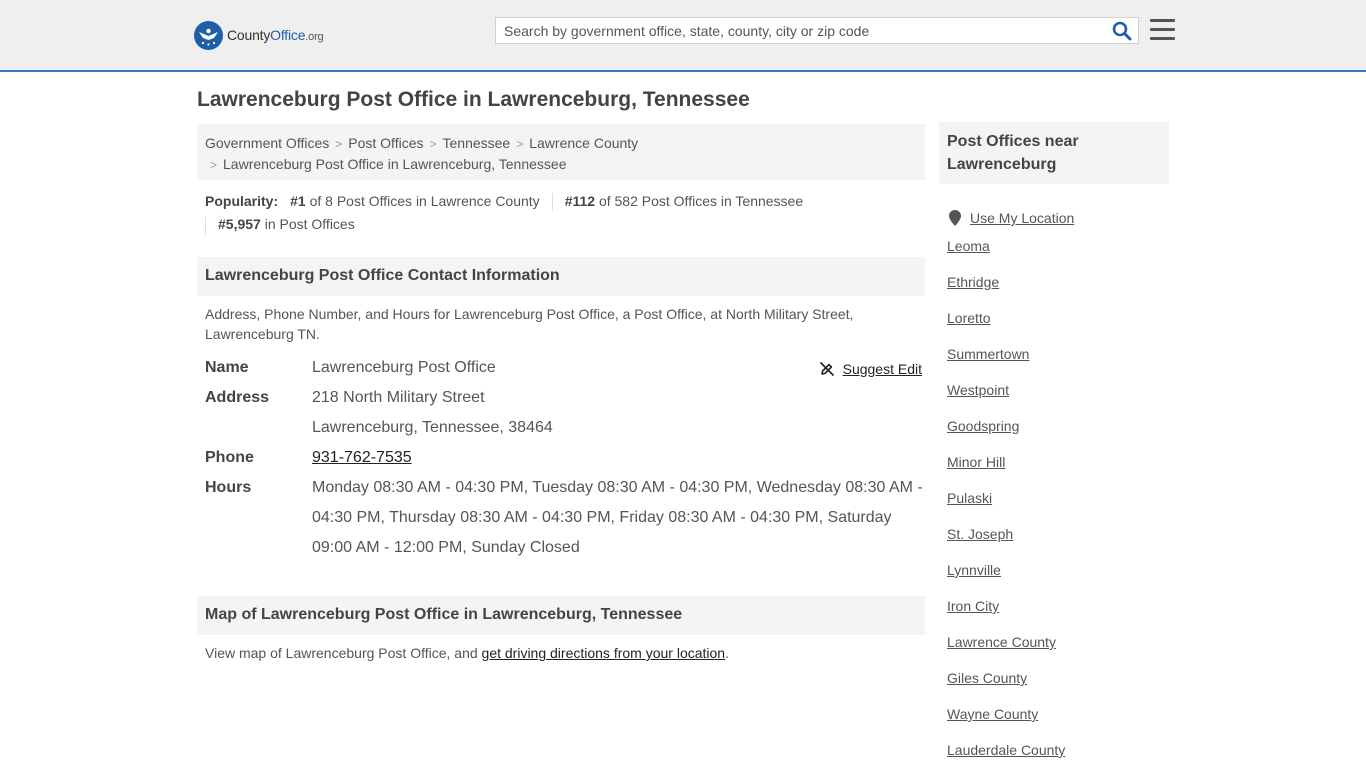  I want to click on address-label: Address, so click(237, 397).